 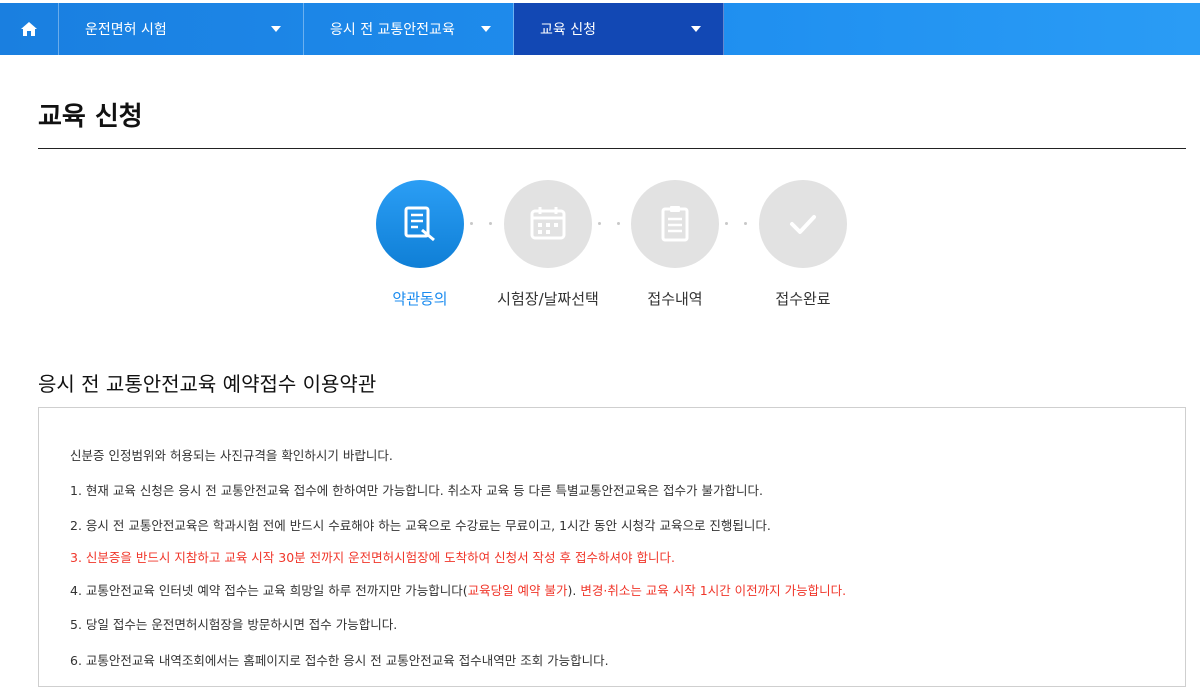 I want to click on step-circle-complete, so click(x=803, y=224).